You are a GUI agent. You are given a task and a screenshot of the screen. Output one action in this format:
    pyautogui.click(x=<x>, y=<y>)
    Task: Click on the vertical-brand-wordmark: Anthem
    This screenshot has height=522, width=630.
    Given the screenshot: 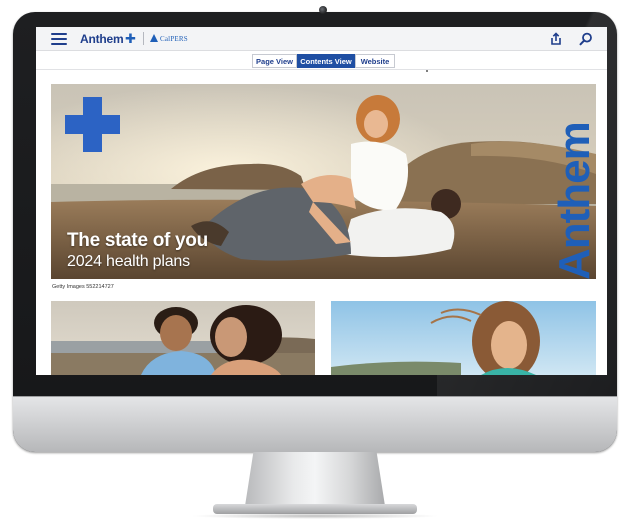 What is the action you would take?
    pyautogui.click(x=573, y=200)
    